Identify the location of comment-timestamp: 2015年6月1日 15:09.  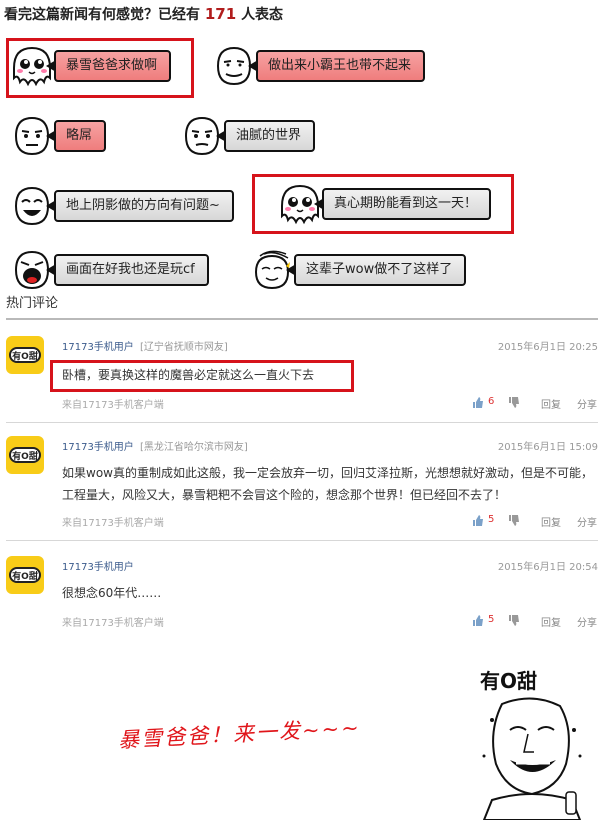
(547, 447).